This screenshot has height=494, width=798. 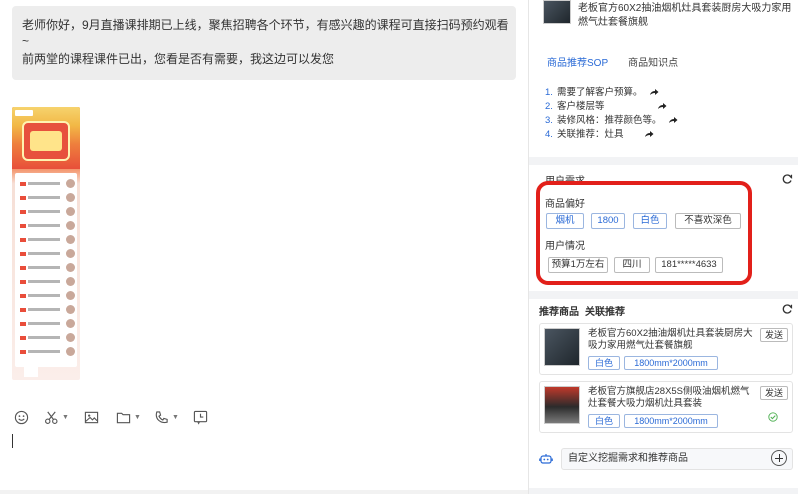 What do you see at coordinates (599, 92) in the screenshot?
I see `step-text: 需要了解客户预算。` at bounding box center [599, 92].